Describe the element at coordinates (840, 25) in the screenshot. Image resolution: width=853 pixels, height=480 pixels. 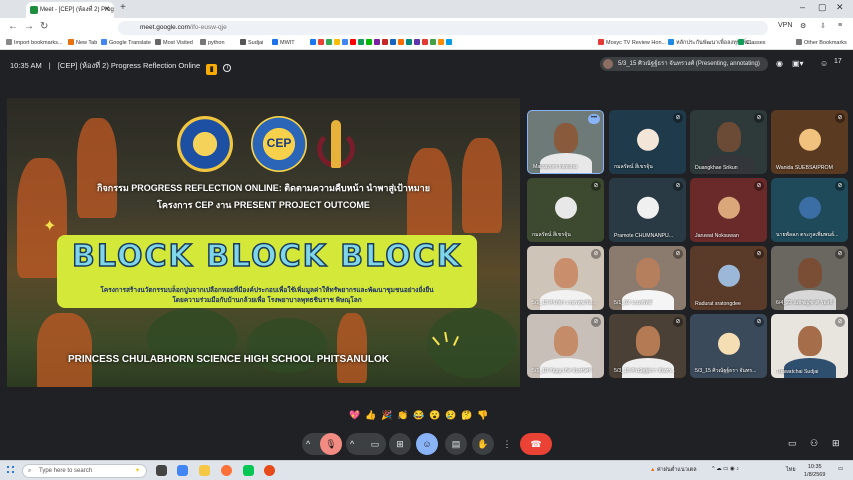
I see `browser-menu-icon: ≡` at that location.